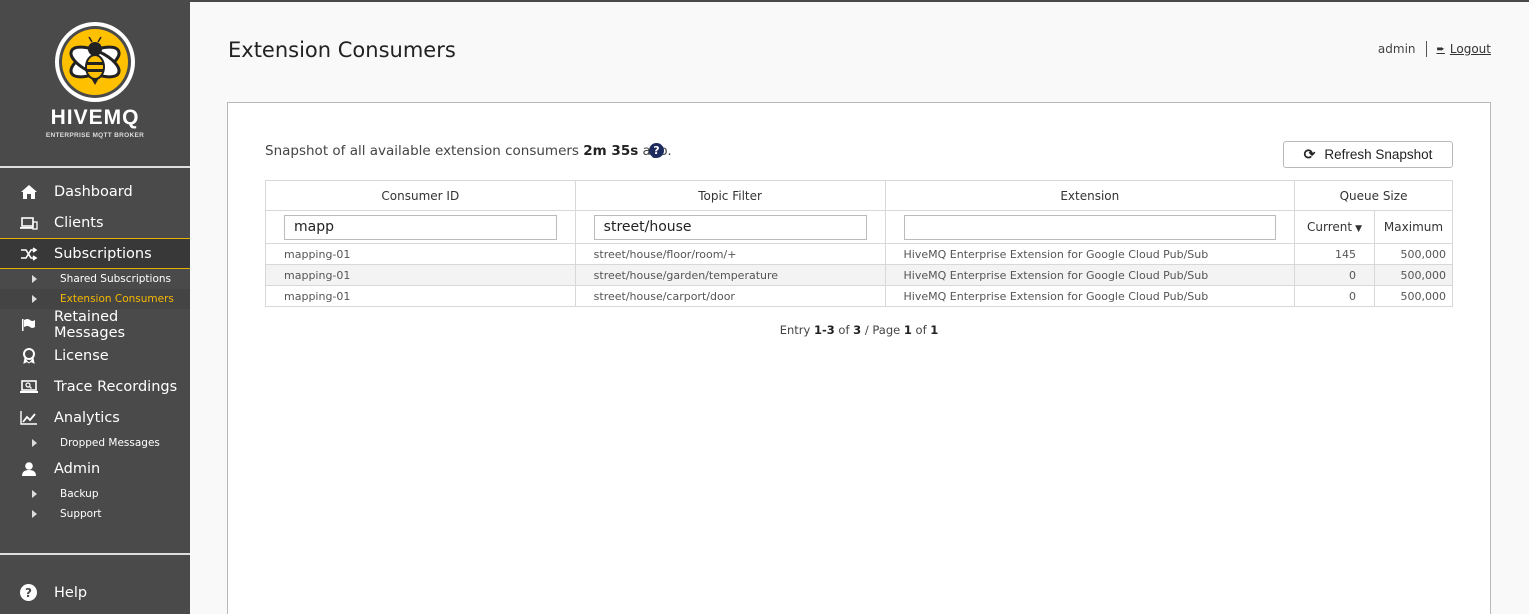 This screenshot has width=1529, height=614. I want to click on extension-filter-input, so click(1090, 227).